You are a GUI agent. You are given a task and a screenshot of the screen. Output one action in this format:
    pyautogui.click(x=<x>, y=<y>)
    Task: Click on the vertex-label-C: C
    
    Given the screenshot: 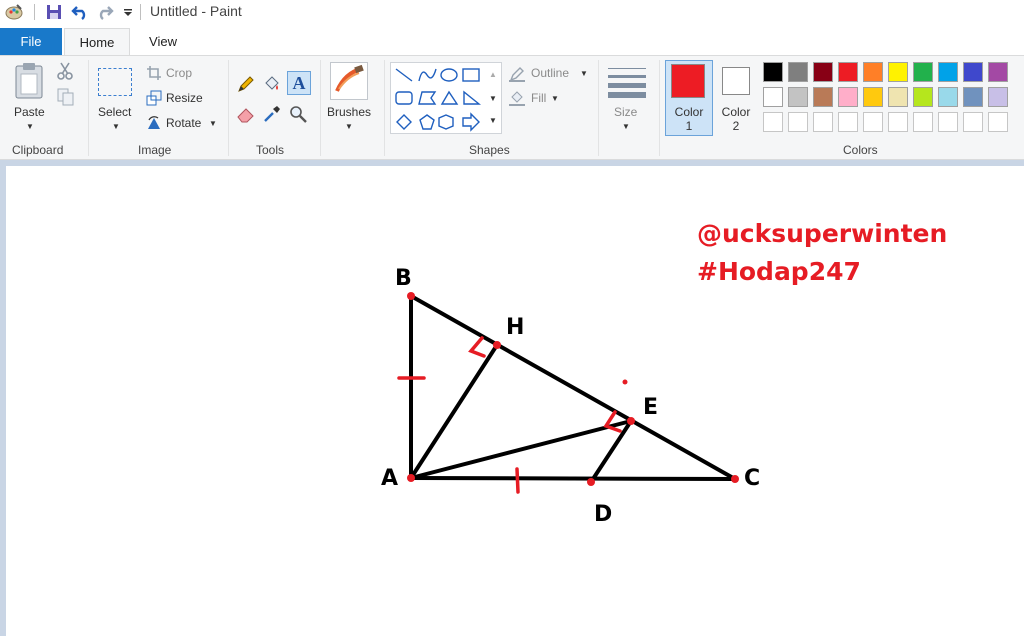 What is the action you would take?
    pyautogui.click(x=752, y=478)
    